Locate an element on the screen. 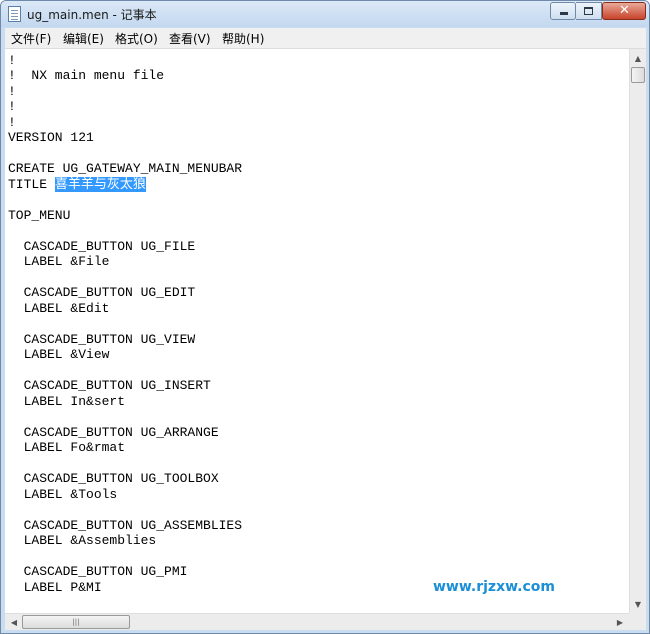  menu-bar: 文件(F) 编辑(E) 格式(O) 查看(V) 帮助(H) is located at coordinates (325, 38).